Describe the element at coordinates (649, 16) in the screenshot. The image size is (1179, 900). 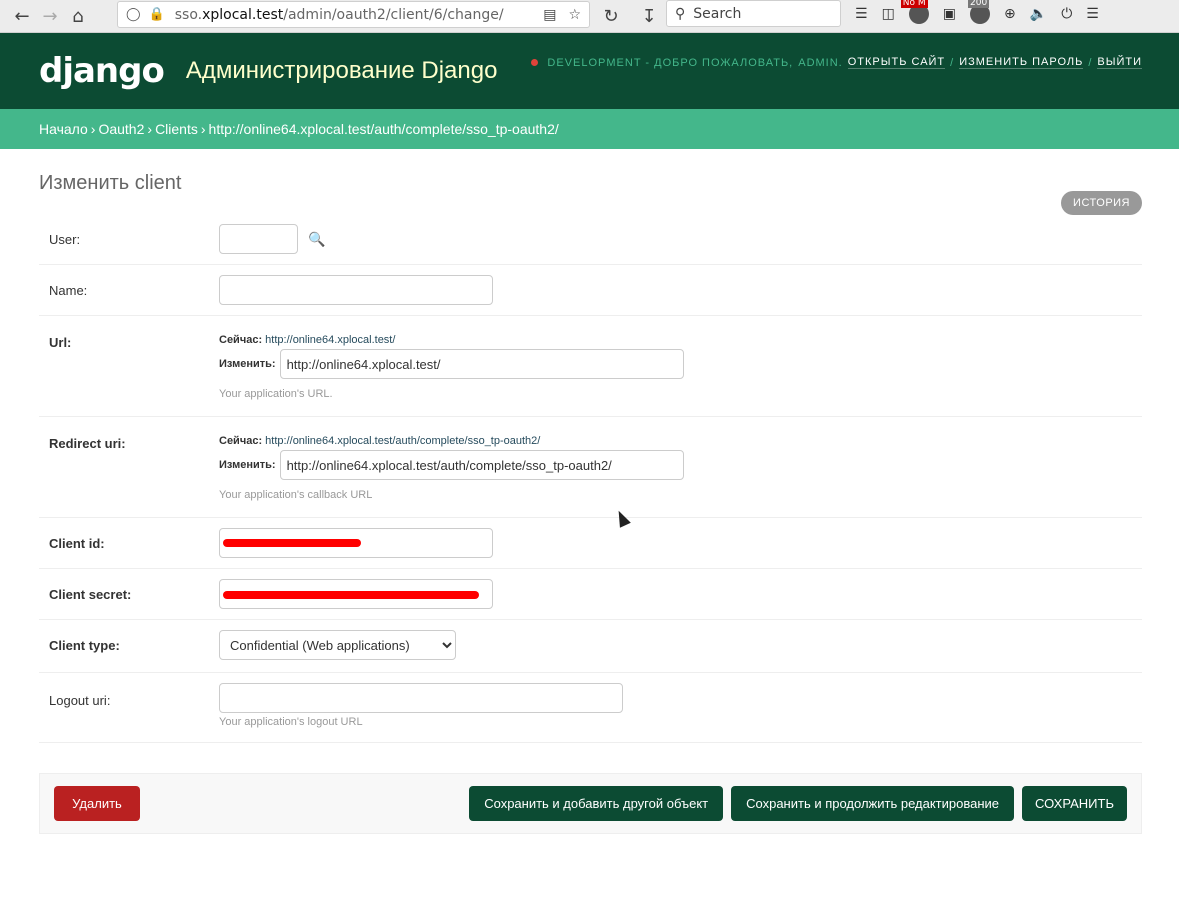
I see `download-icon: ↧` at that location.